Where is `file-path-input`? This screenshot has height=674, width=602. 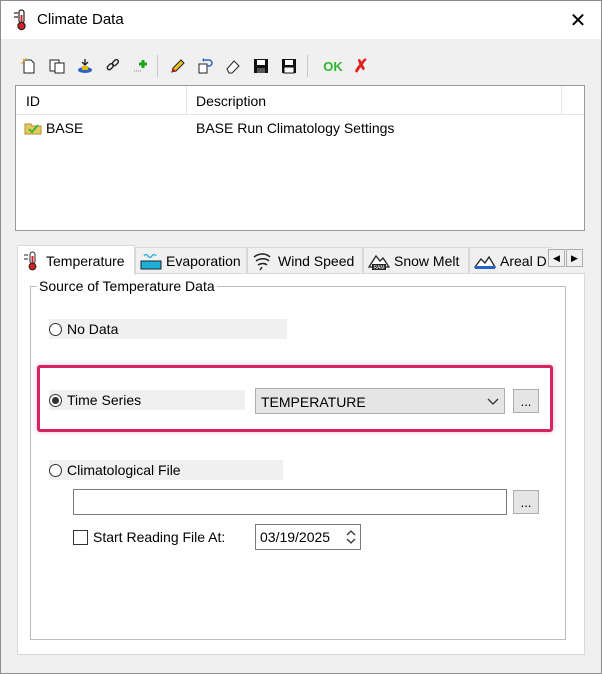 file-path-input is located at coordinates (290, 502).